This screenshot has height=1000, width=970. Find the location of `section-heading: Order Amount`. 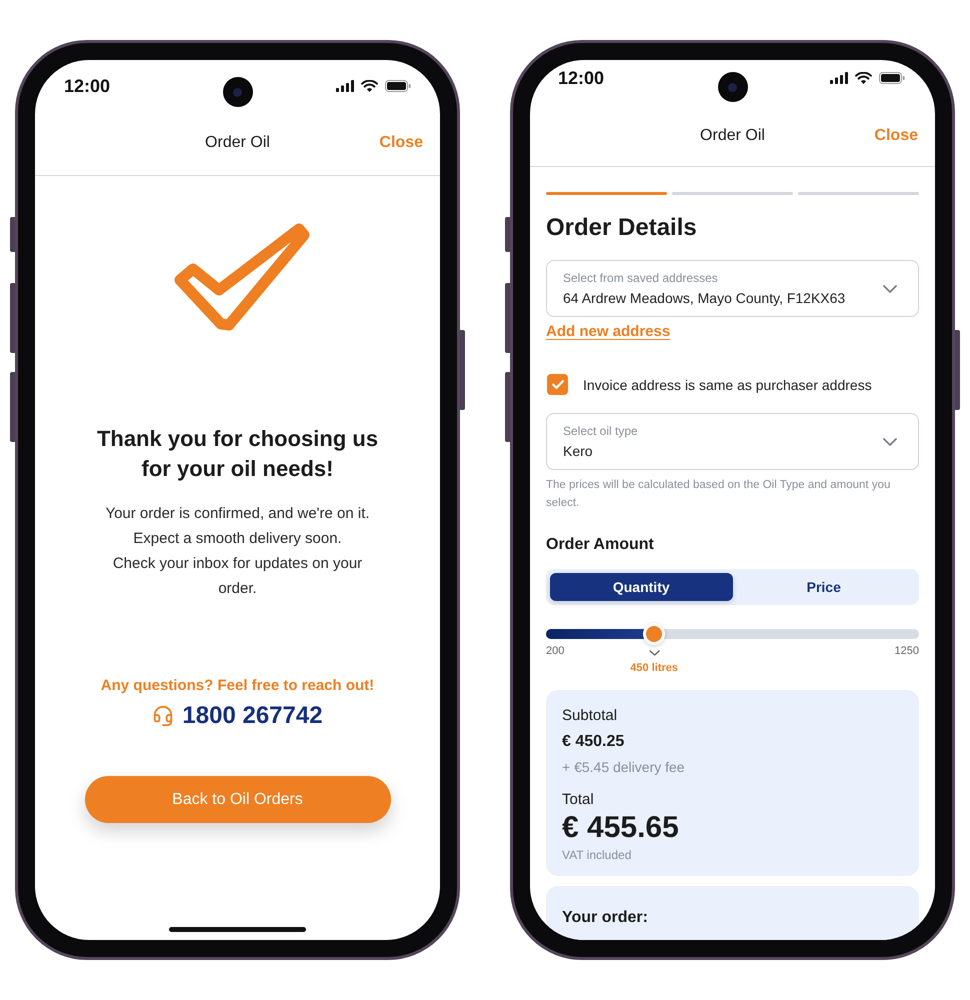

section-heading: Order Amount is located at coordinates (600, 545).